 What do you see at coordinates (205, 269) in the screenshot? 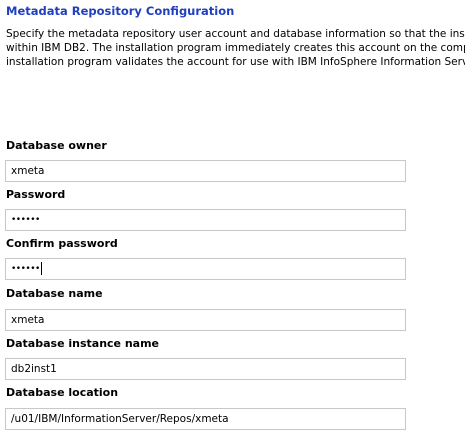
I see `confirm-password-input: ••••••` at bounding box center [205, 269].